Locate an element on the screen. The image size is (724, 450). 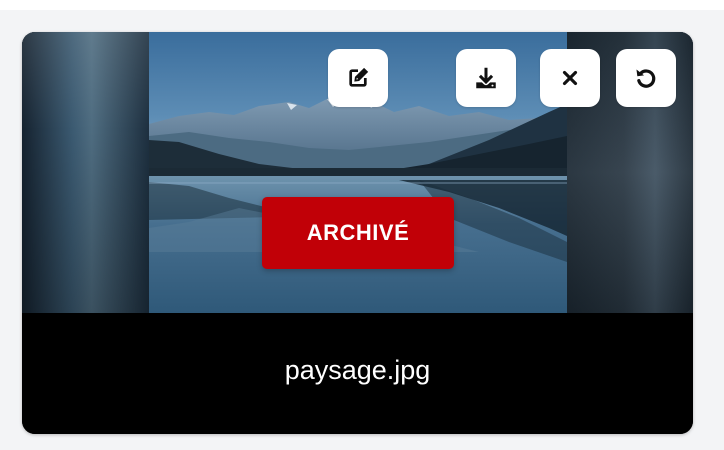
top-strip is located at coordinates (362, 5).